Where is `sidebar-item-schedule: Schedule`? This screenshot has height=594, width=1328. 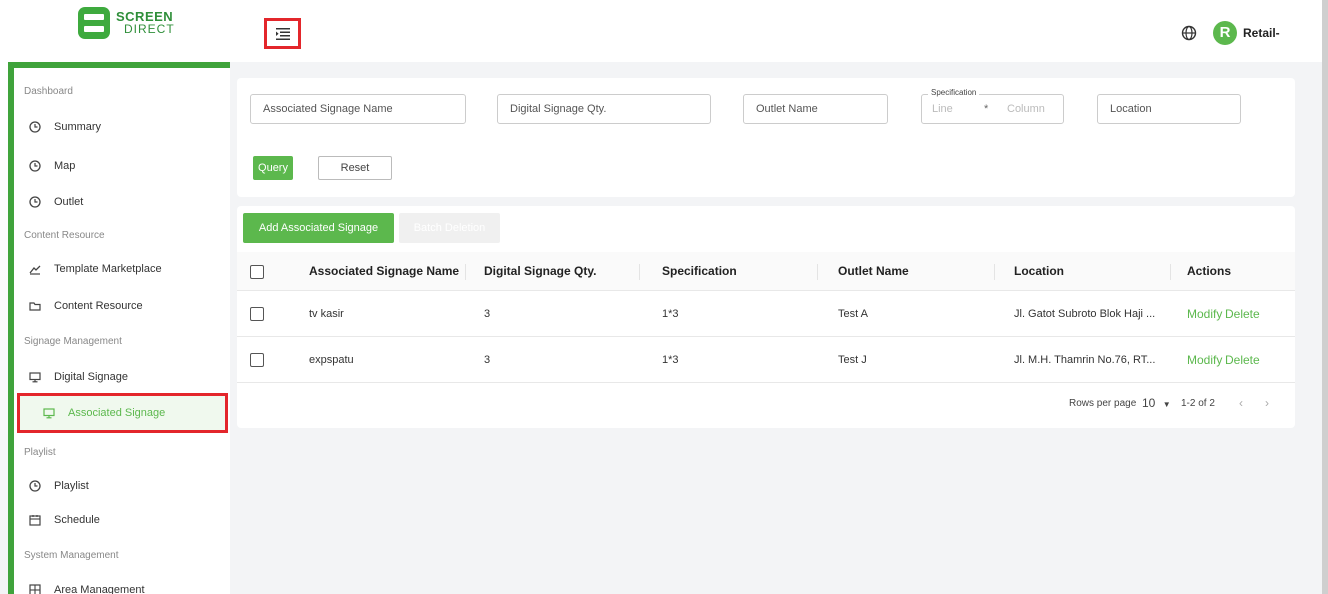
sidebar-item-schedule: Schedule is located at coordinates (64, 520).